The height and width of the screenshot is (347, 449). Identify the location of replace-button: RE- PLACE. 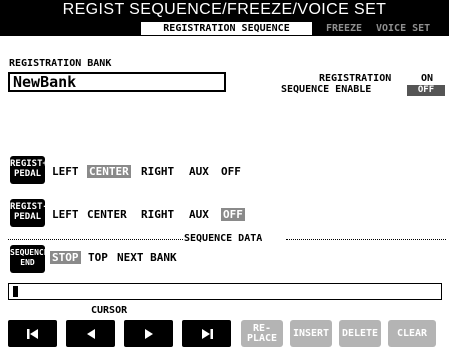
(262, 333).